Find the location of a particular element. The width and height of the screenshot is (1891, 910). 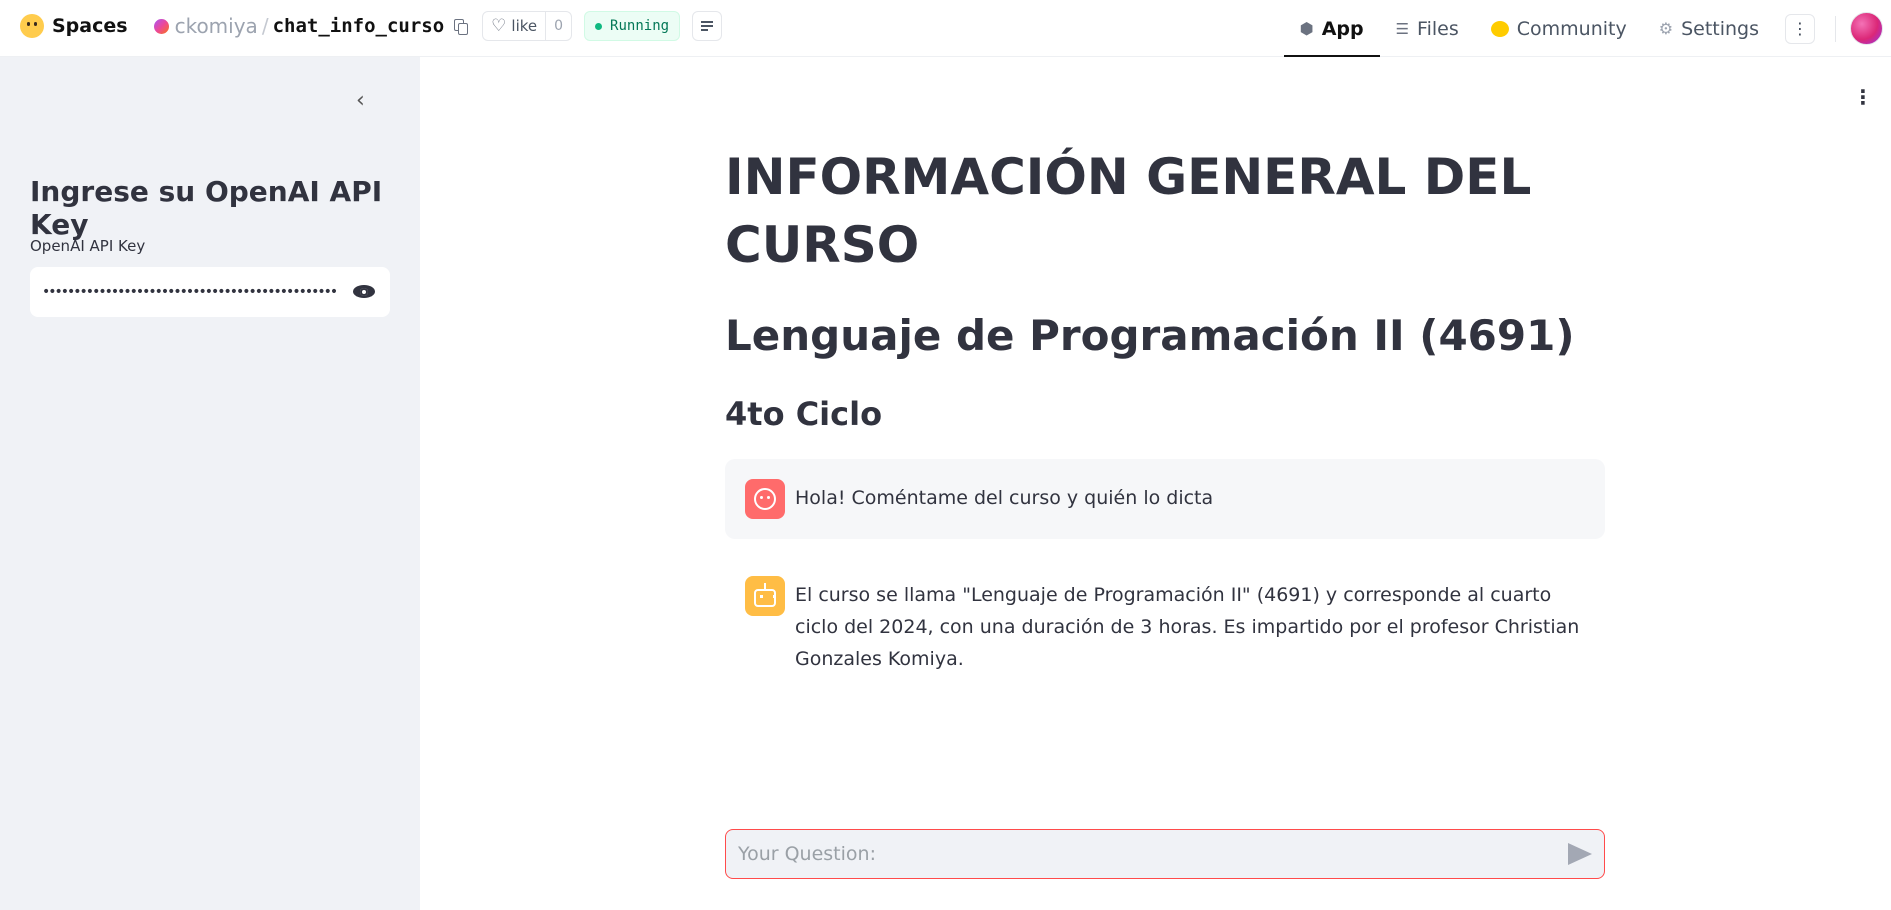

cycle-heading: 4to Ciclo is located at coordinates (804, 414).